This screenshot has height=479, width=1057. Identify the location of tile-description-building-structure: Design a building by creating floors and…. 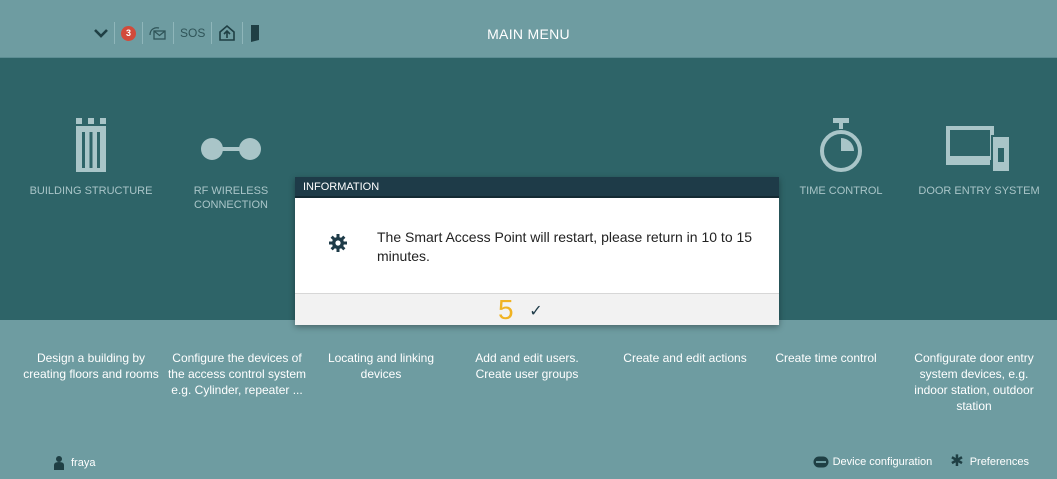
(91, 366).